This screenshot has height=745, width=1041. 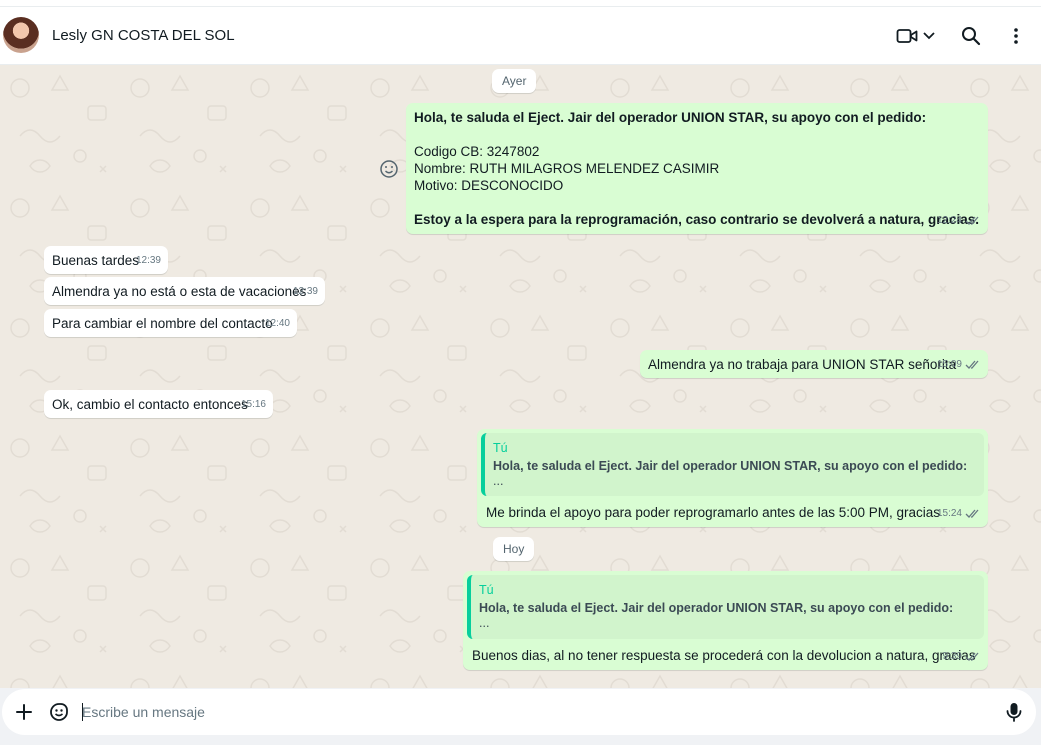 What do you see at coordinates (21, 35) in the screenshot?
I see `avatar` at bounding box center [21, 35].